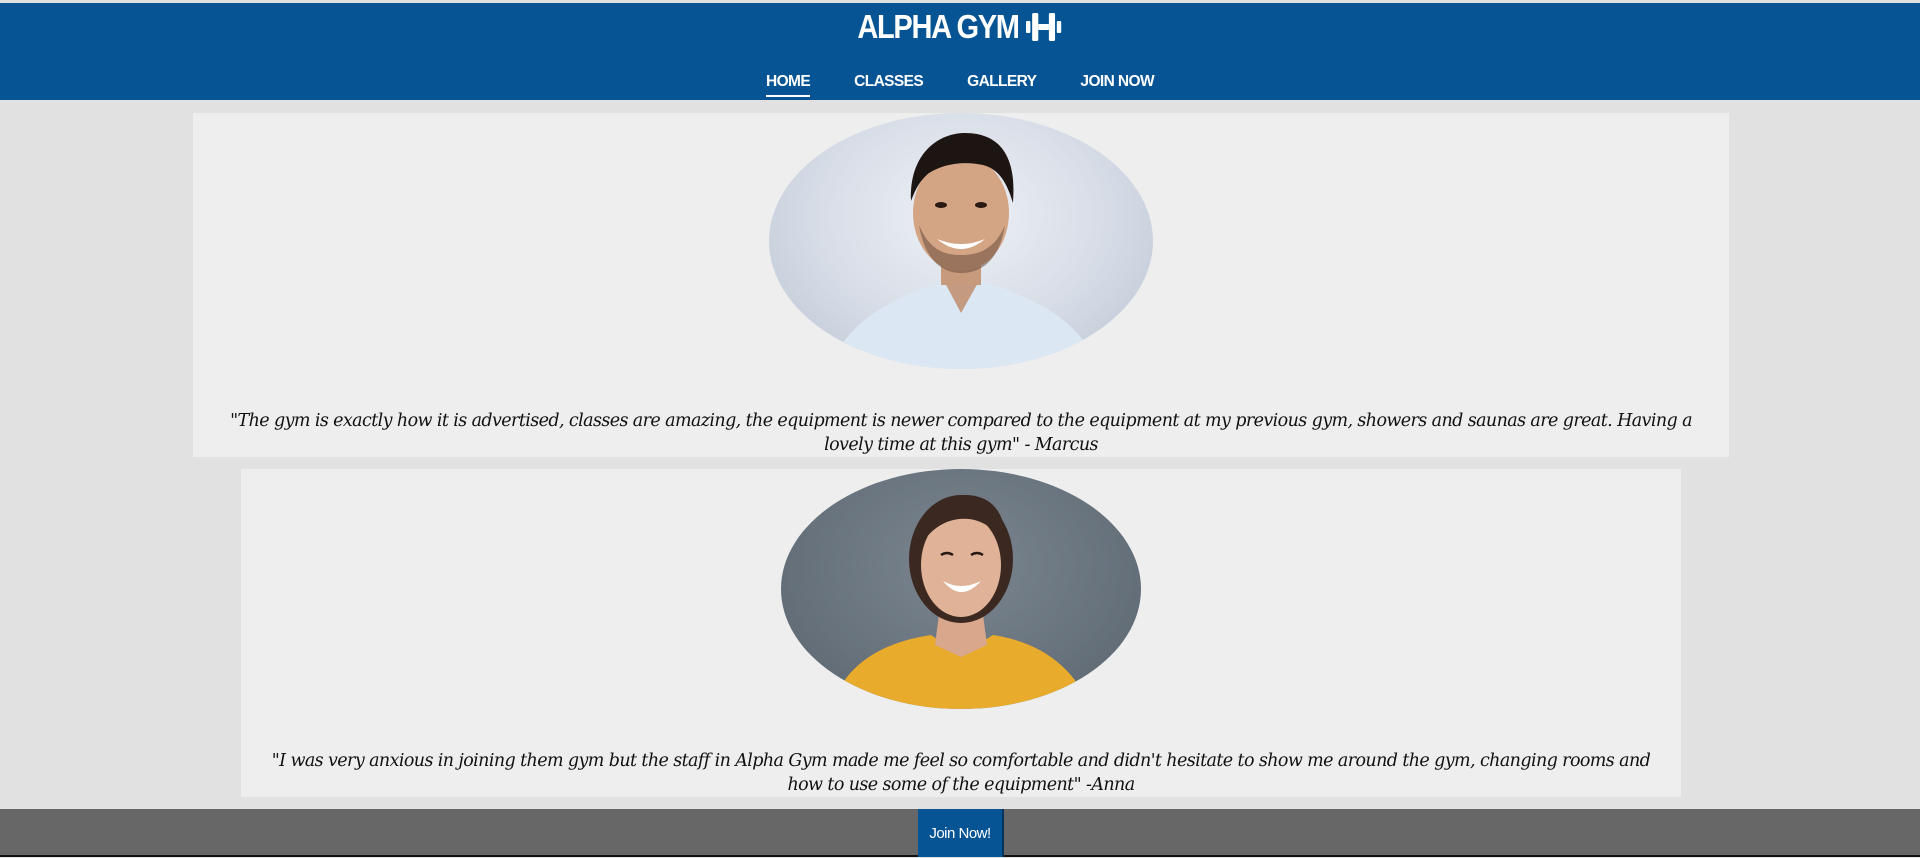  What do you see at coordinates (961, 241) in the screenshot?
I see `testimonial-photo-marcus` at bounding box center [961, 241].